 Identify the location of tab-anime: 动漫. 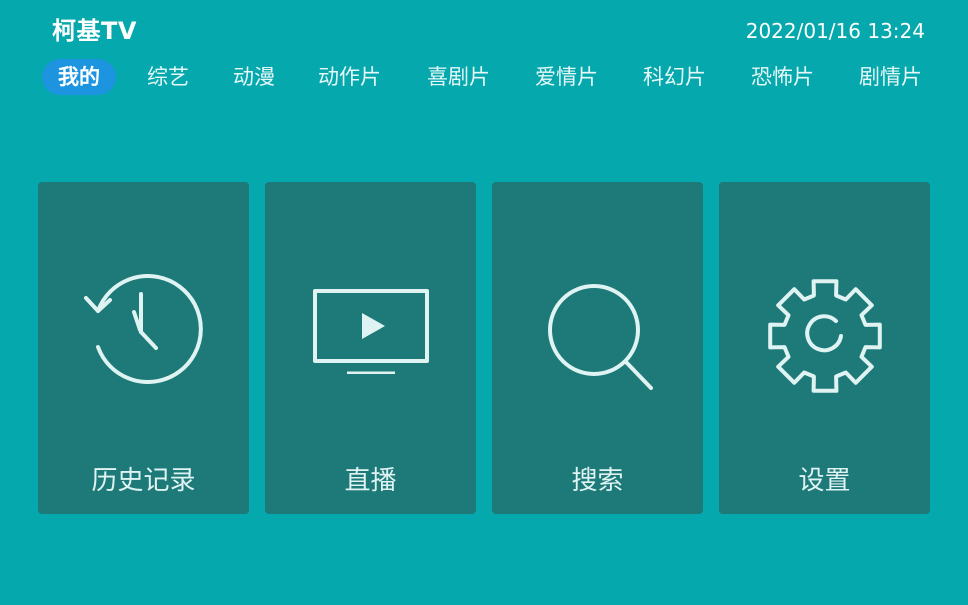
(254, 77).